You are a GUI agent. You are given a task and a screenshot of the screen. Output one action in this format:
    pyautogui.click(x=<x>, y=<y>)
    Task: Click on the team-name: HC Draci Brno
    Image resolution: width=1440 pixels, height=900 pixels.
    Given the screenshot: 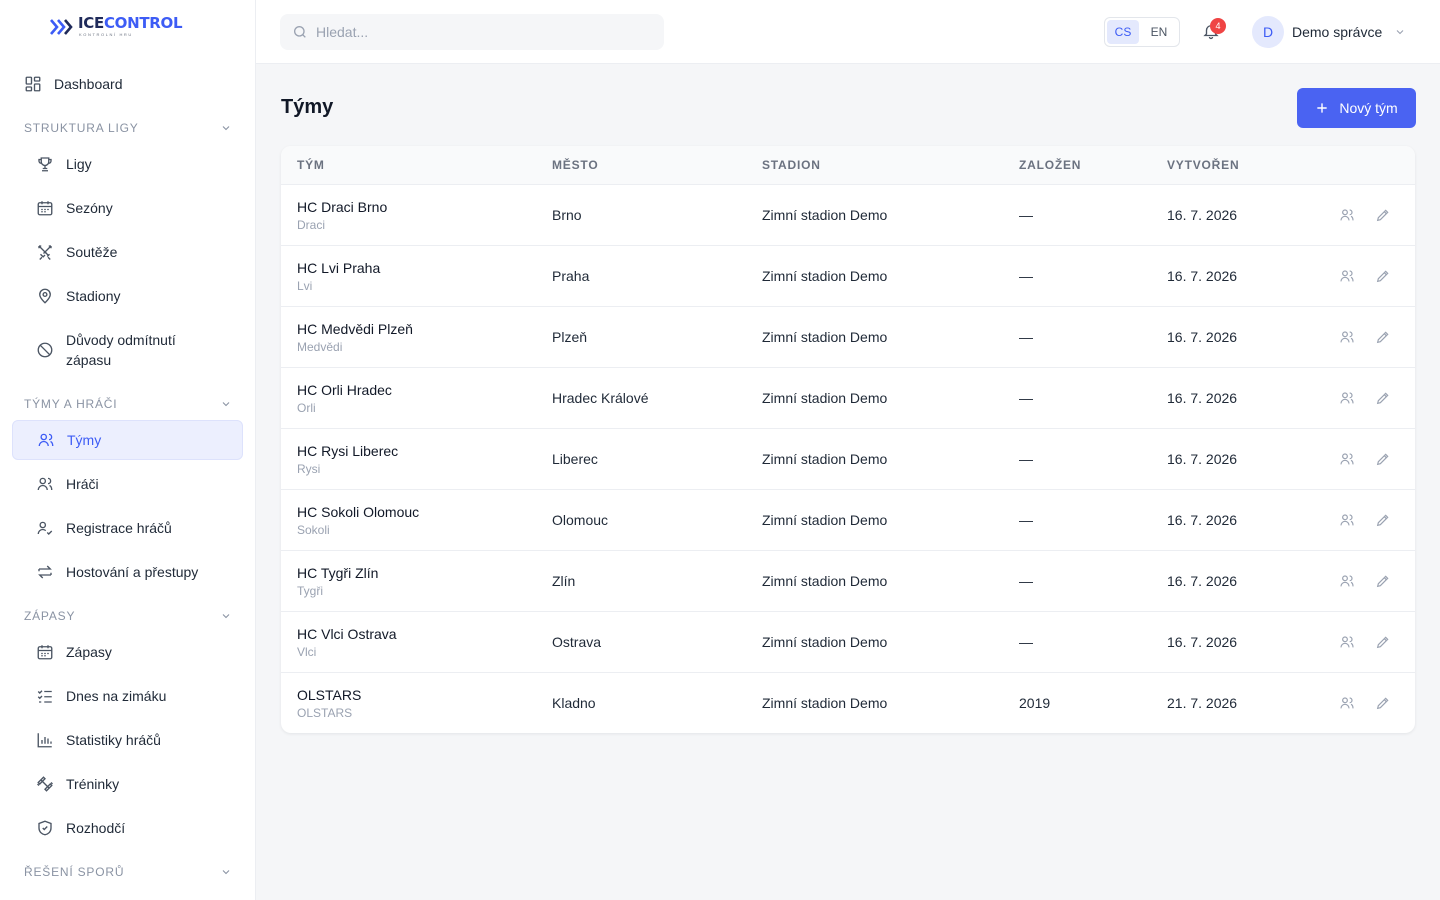 What is the action you would take?
    pyautogui.click(x=342, y=207)
    